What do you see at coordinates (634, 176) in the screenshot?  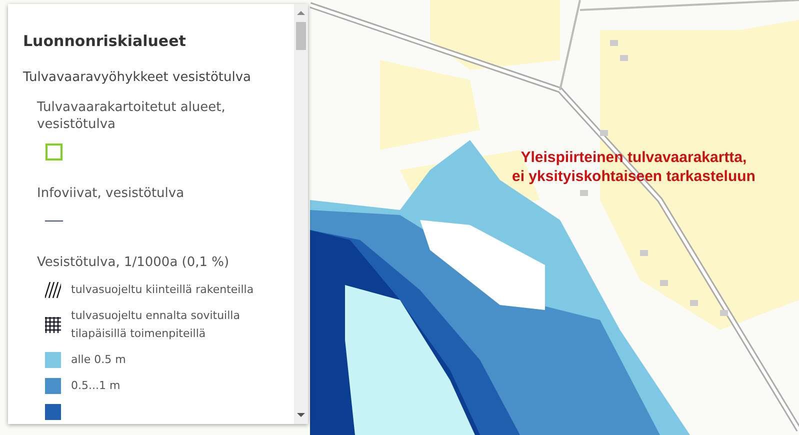 I see `map-notice: ei yksityiskohtaiseen tarkasteluun` at bounding box center [634, 176].